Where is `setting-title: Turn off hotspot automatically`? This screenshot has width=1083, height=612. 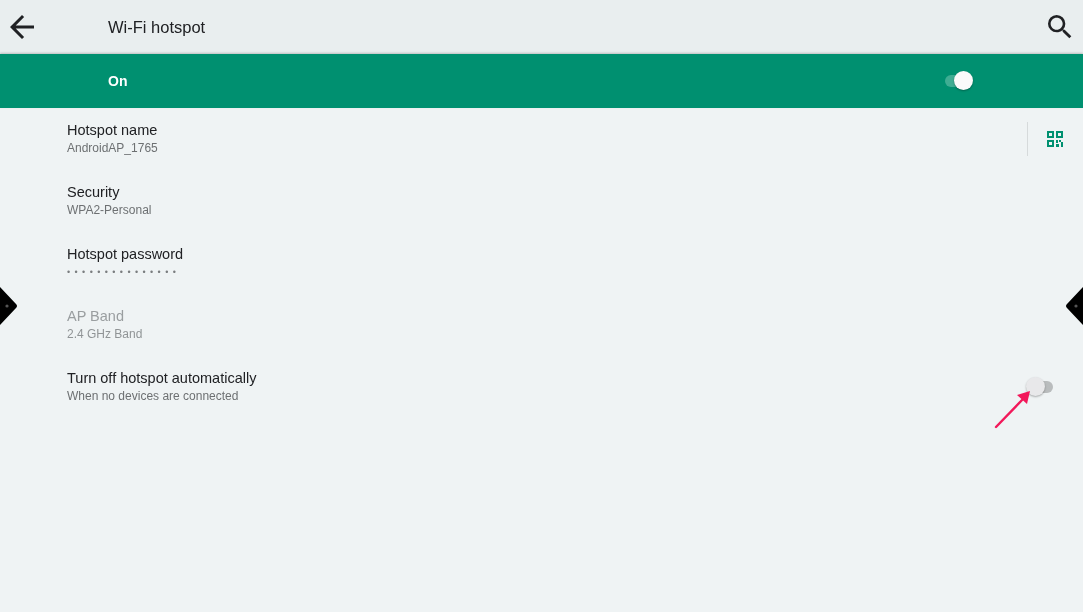
setting-title: Turn off hotspot automatically is located at coordinates (162, 378).